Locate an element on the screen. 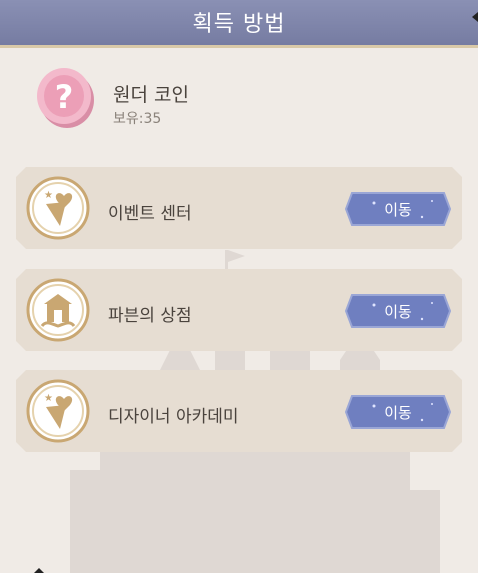  page-title: 획득 방법 is located at coordinates (239, 24).